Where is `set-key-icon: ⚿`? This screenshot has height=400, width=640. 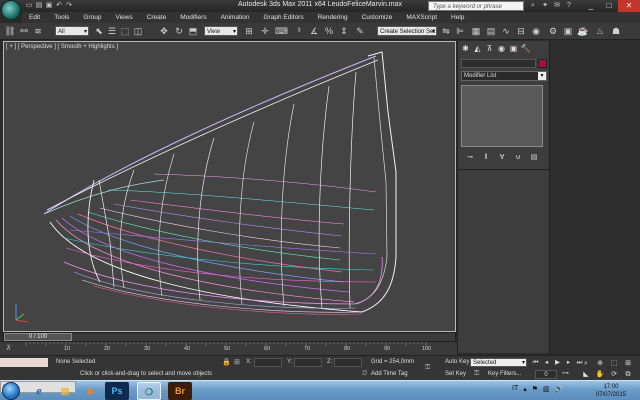 set-key-icon: ⚿ is located at coordinates (476, 374).